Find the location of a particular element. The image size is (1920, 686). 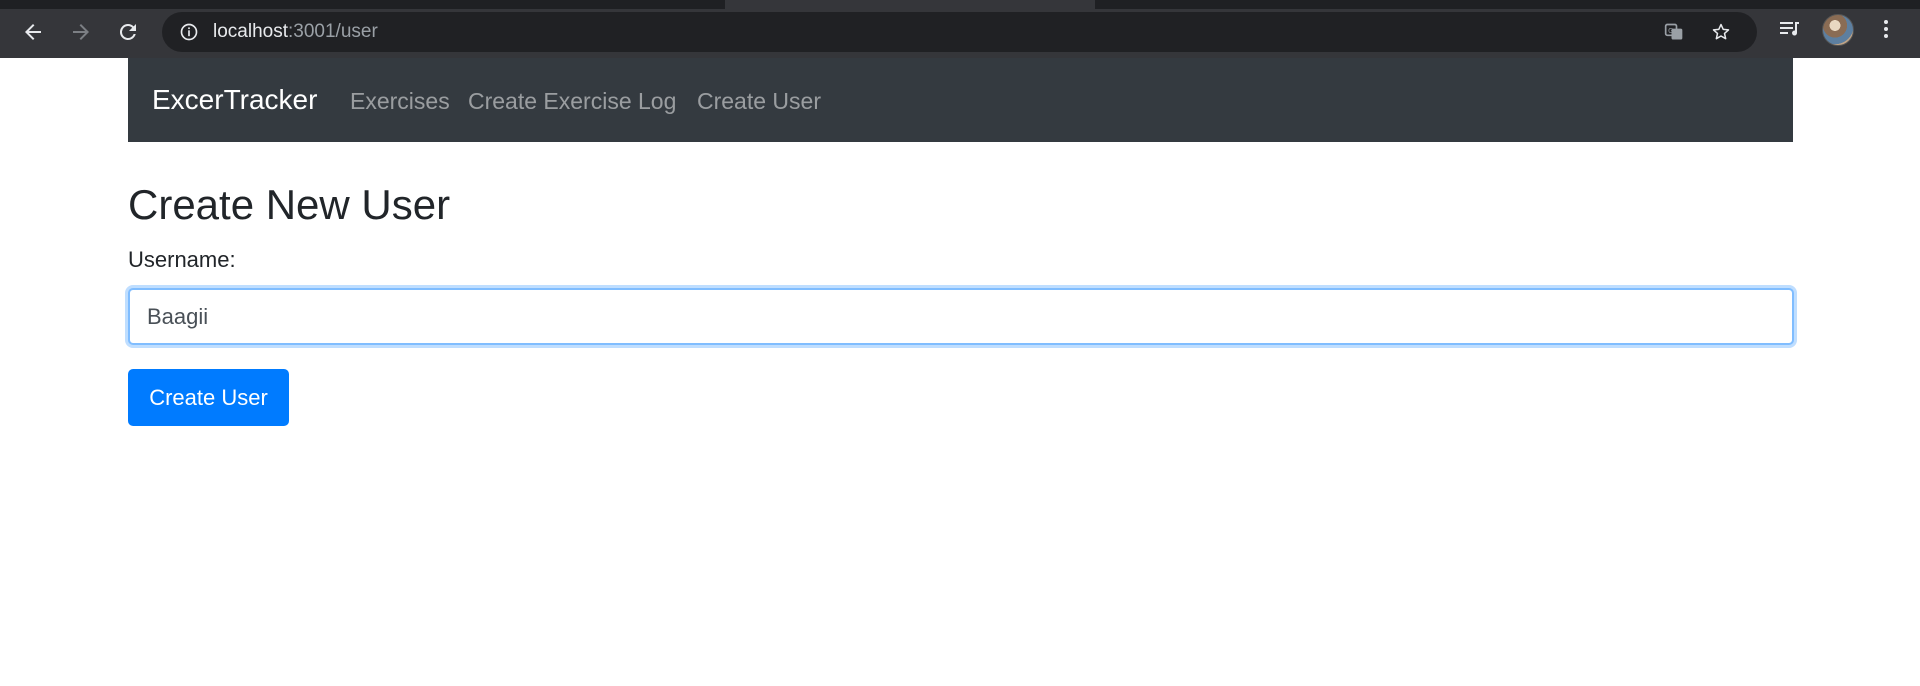

media-control-button is located at coordinates (1790, 29).